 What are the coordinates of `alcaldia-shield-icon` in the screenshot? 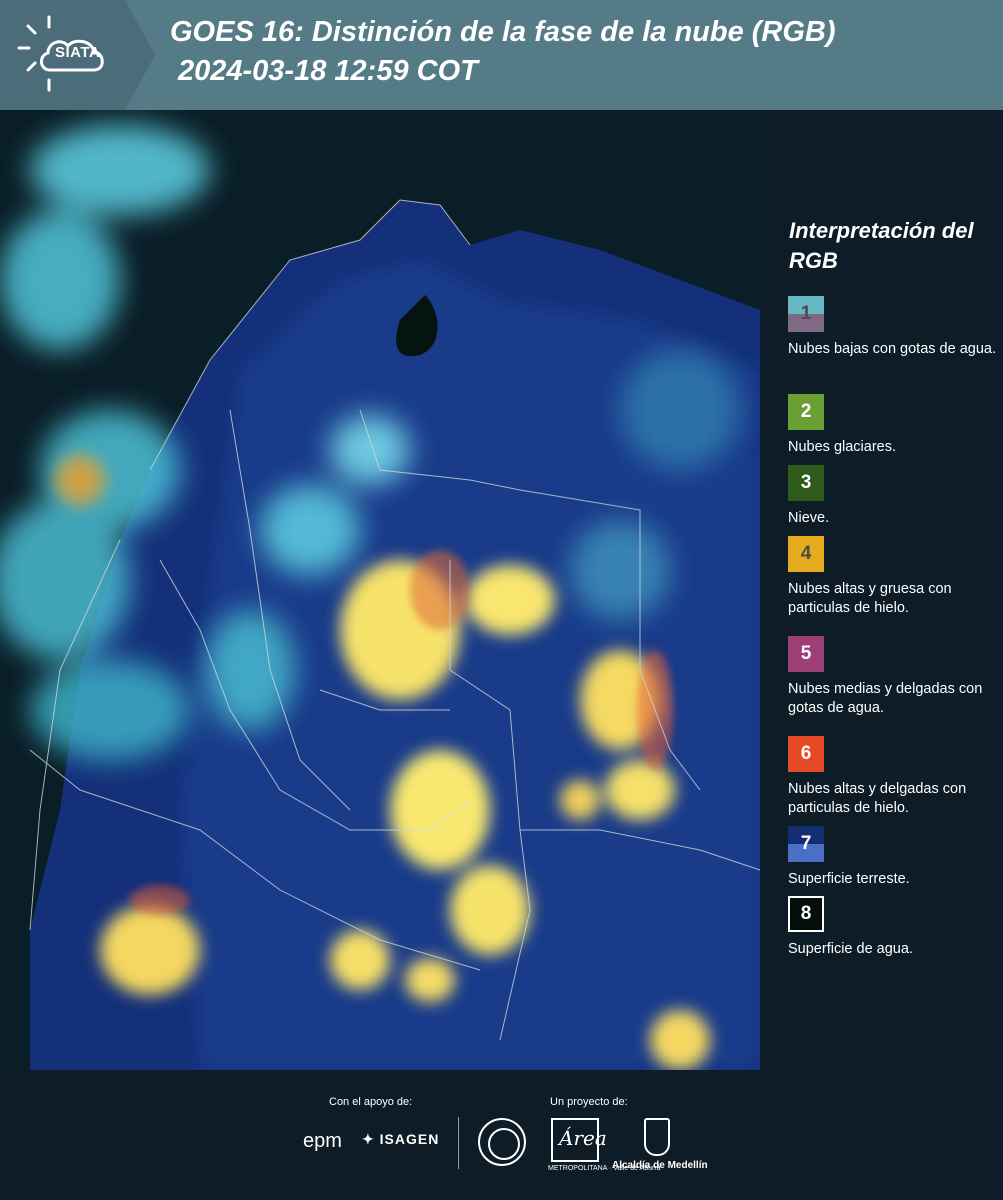 It's located at (657, 1137).